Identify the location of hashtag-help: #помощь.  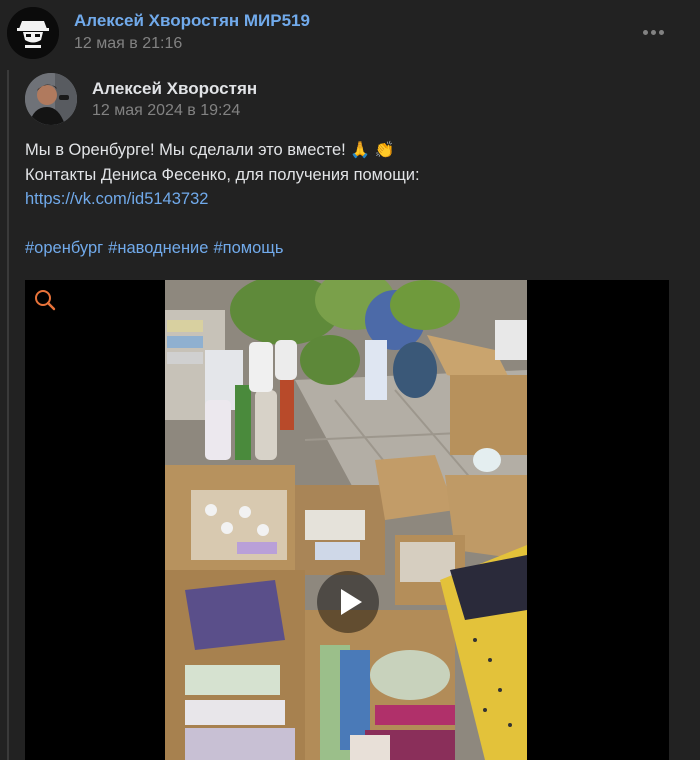
(248, 248).